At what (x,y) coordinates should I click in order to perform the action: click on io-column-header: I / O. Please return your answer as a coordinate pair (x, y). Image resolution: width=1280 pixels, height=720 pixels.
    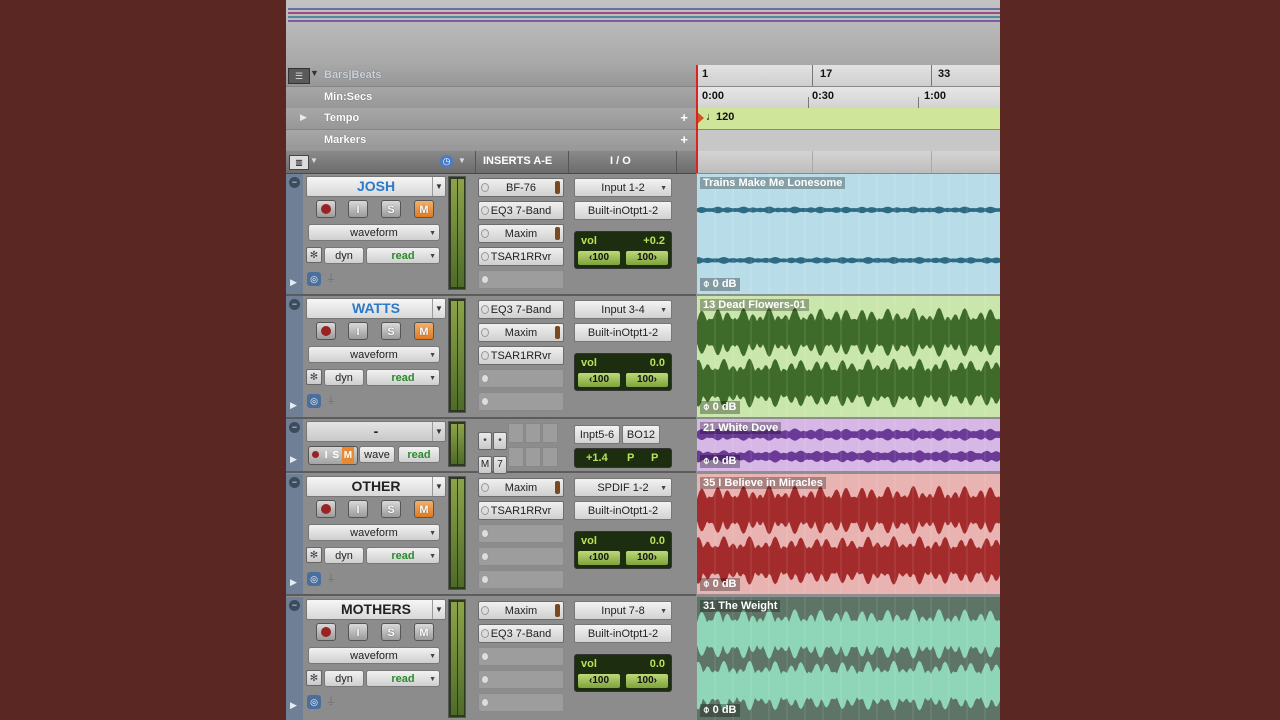
    Looking at the image, I should click on (620, 161).